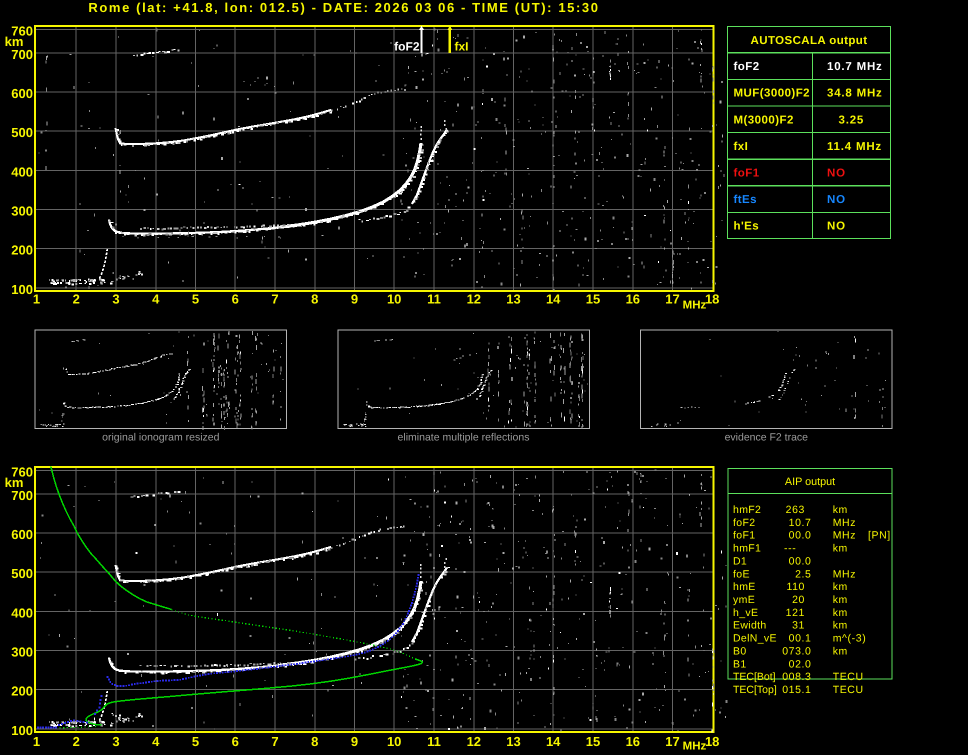  What do you see at coordinates (764, 120) in the screenshot?
I see `svg-text: M(3000)F2` at bounding box center [764, 120].